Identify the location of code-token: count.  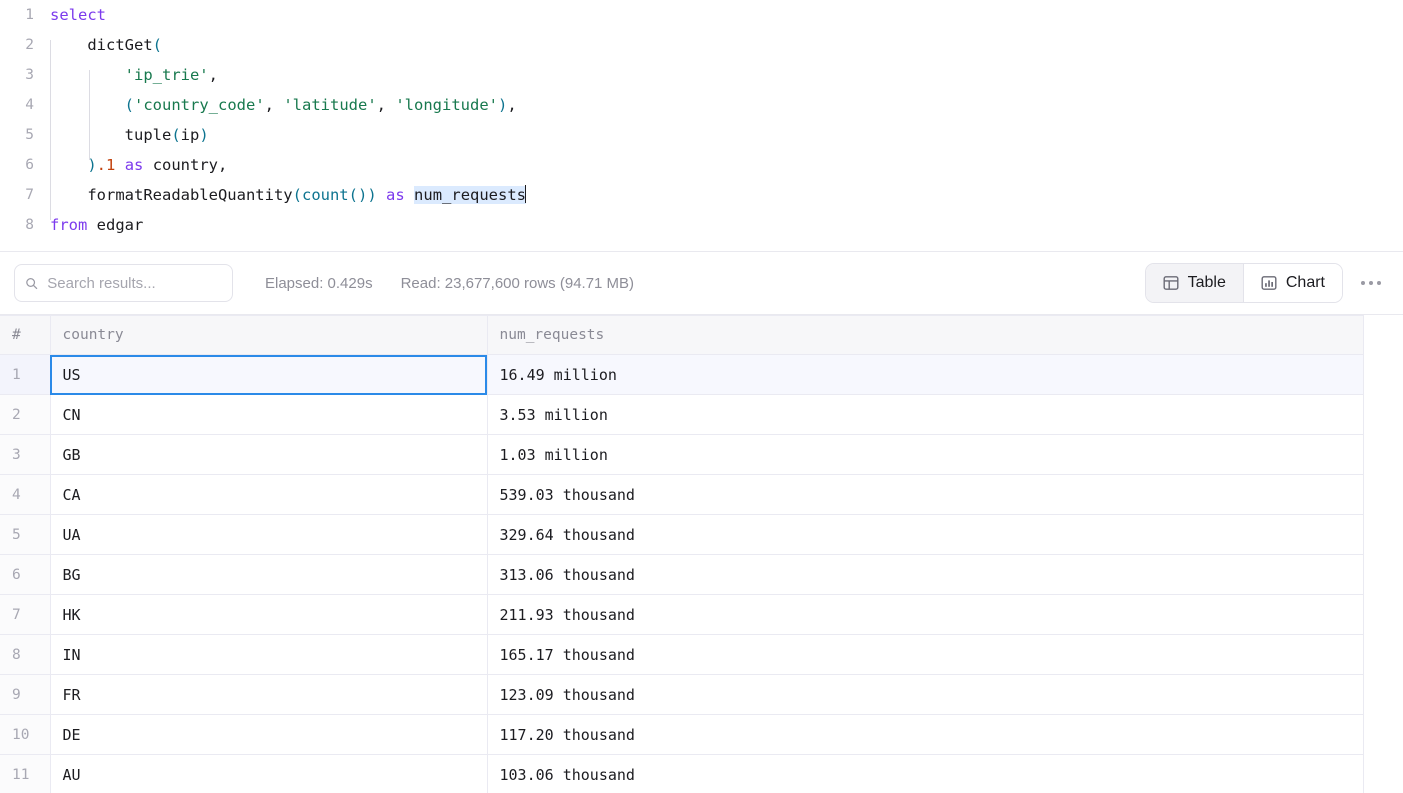
(325, 195).